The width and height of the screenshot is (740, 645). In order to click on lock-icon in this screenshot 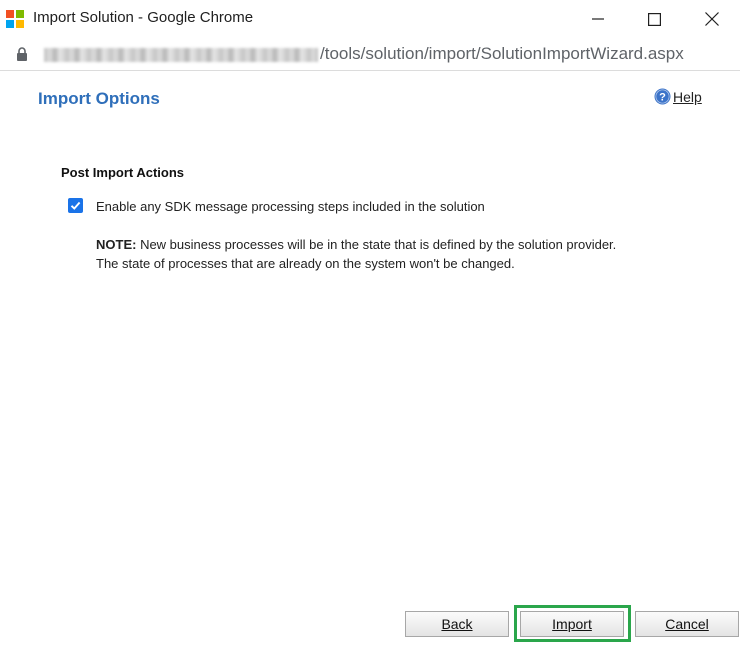, I will do `click(22, 54)`.